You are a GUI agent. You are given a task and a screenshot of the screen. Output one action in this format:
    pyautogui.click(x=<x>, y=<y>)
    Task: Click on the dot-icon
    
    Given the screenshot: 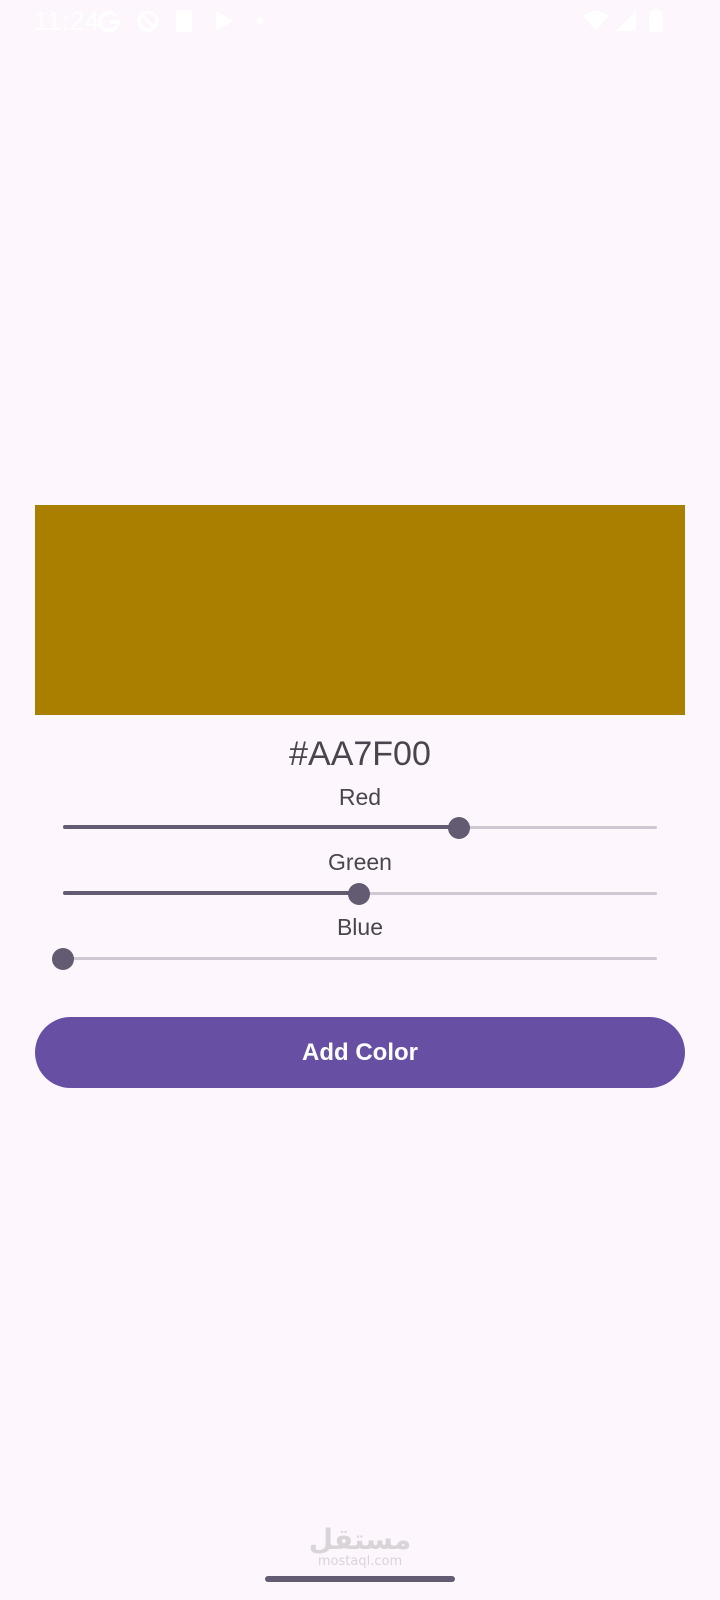 What is the action you would take?
    pyautogui.click(x=260, y=23)
    